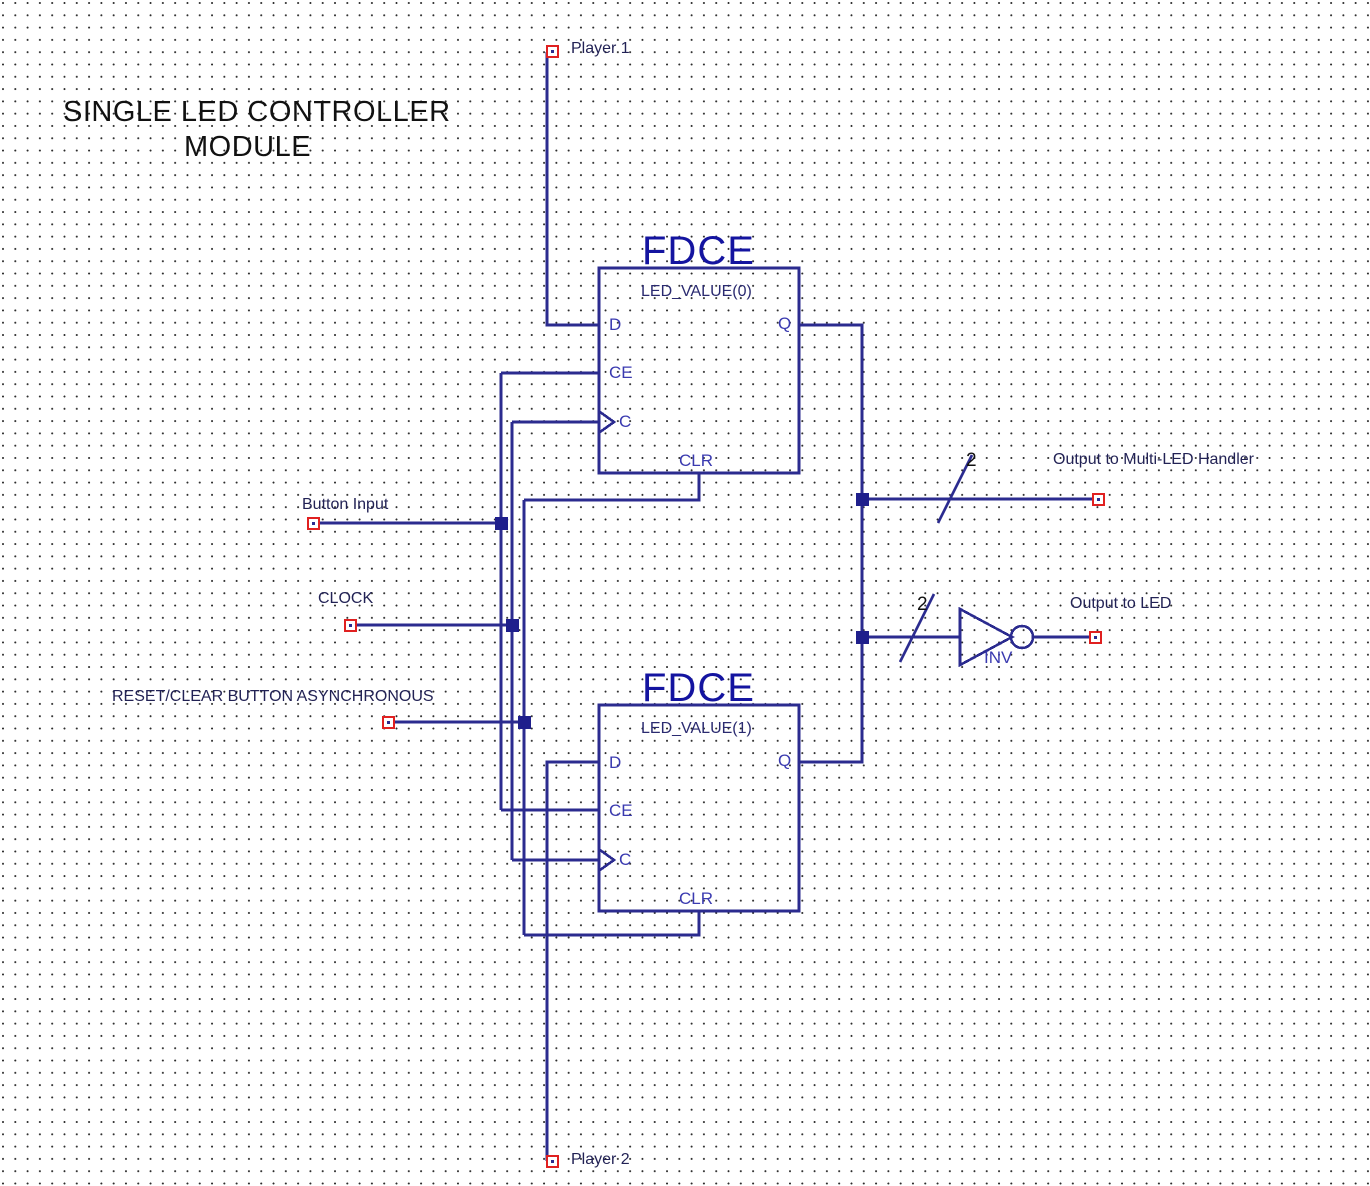 The height and width of the screenshot is (1186, 1370). What do you see at coordinates (612, 487) in the screenshot?
I see `wire-clr0` at bounding box center [612, 487].